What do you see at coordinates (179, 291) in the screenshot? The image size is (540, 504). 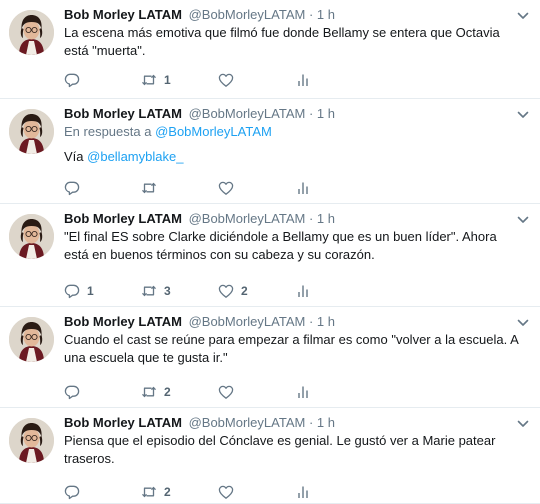 I see `retweet-button: 3` at bounding box center [179, 291].